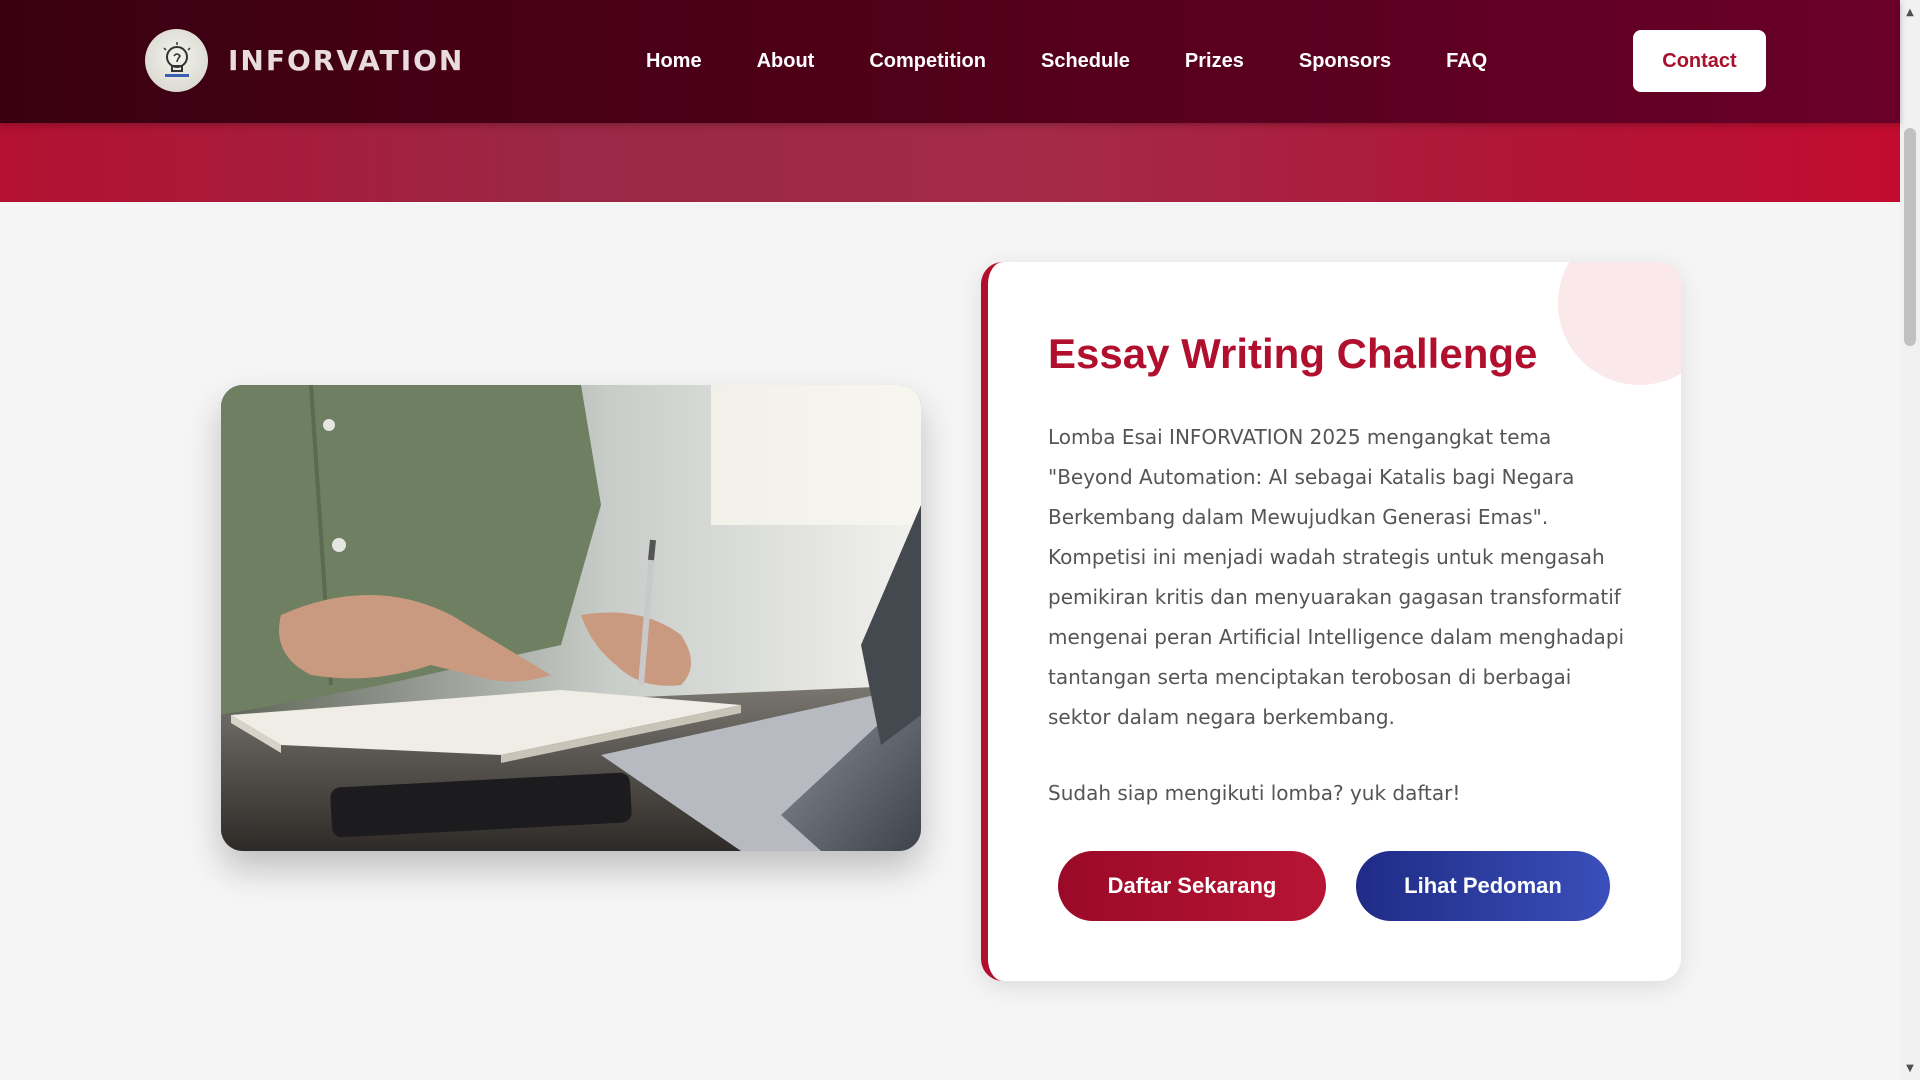 Image resolution: width=1920 pixels, height=1080 pixels. I want to click on brand: INFORVATION, so click(304, 60).